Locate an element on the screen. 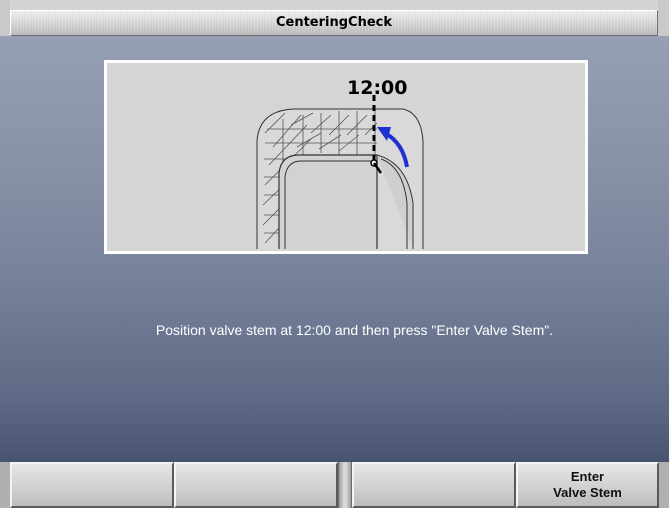  tire-inner-sidewall is located at coordinates (328, 201).